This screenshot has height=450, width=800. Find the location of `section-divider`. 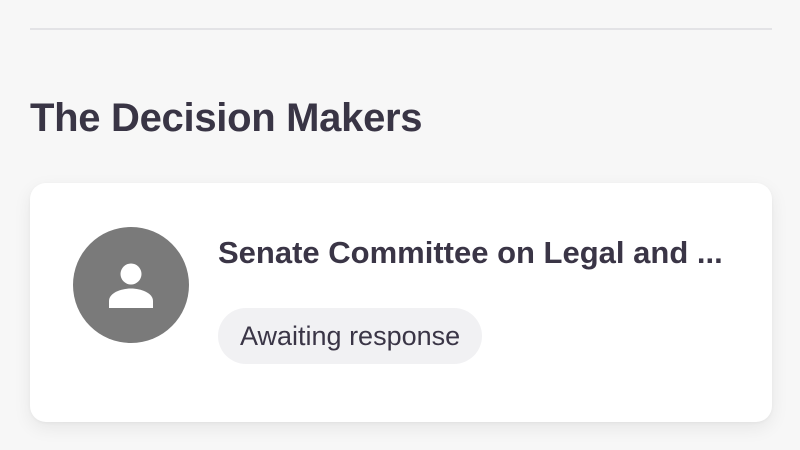

section-divider is located at coordinates (401, 29).